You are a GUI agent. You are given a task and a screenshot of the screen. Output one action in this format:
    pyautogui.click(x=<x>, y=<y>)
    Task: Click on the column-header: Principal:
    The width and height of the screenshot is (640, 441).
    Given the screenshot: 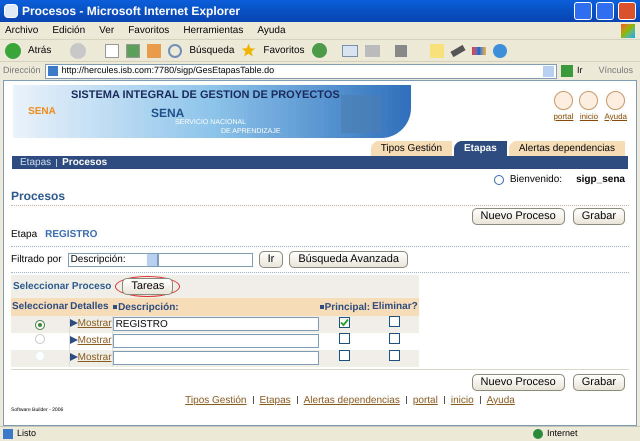 What is the action you would take?
    pyautogui.click(x=347, y=307)
    